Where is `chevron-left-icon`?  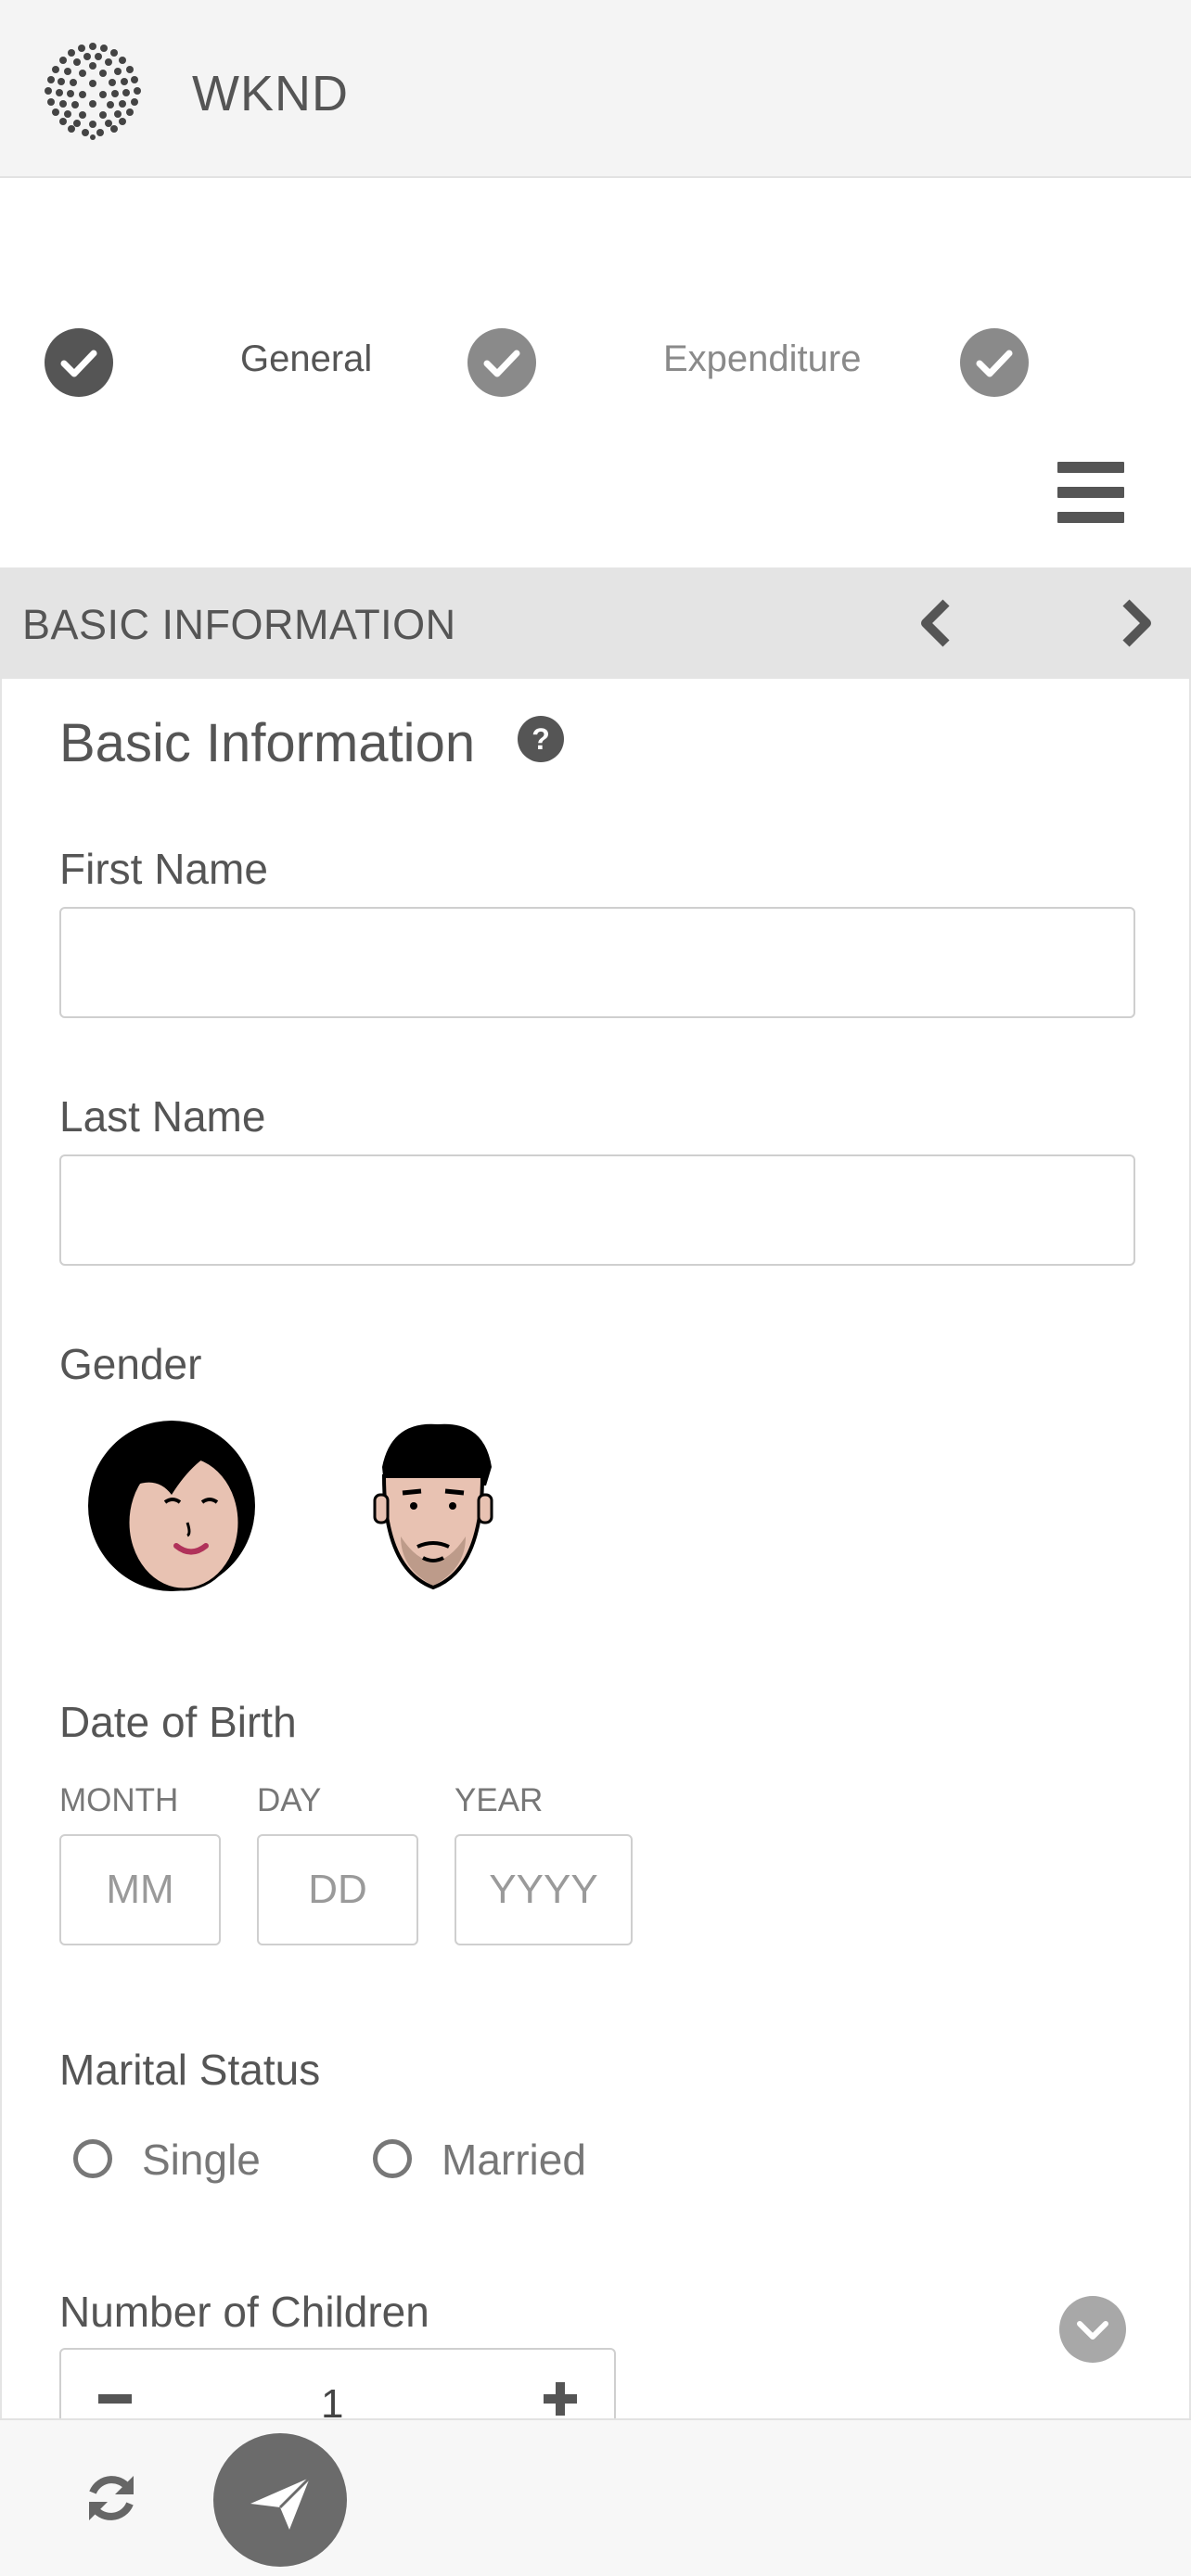
chevron-left-icon is located at coordinates (937, 623).